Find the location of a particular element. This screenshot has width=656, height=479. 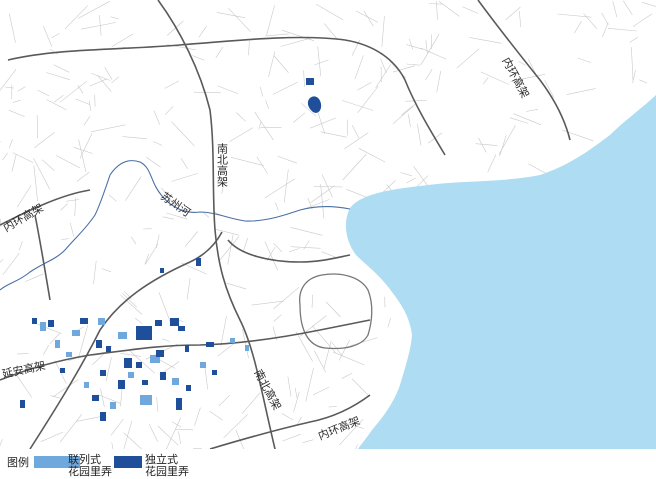

legend-label-detached-2: 花园里弄 is located at coordinates (167, 471).